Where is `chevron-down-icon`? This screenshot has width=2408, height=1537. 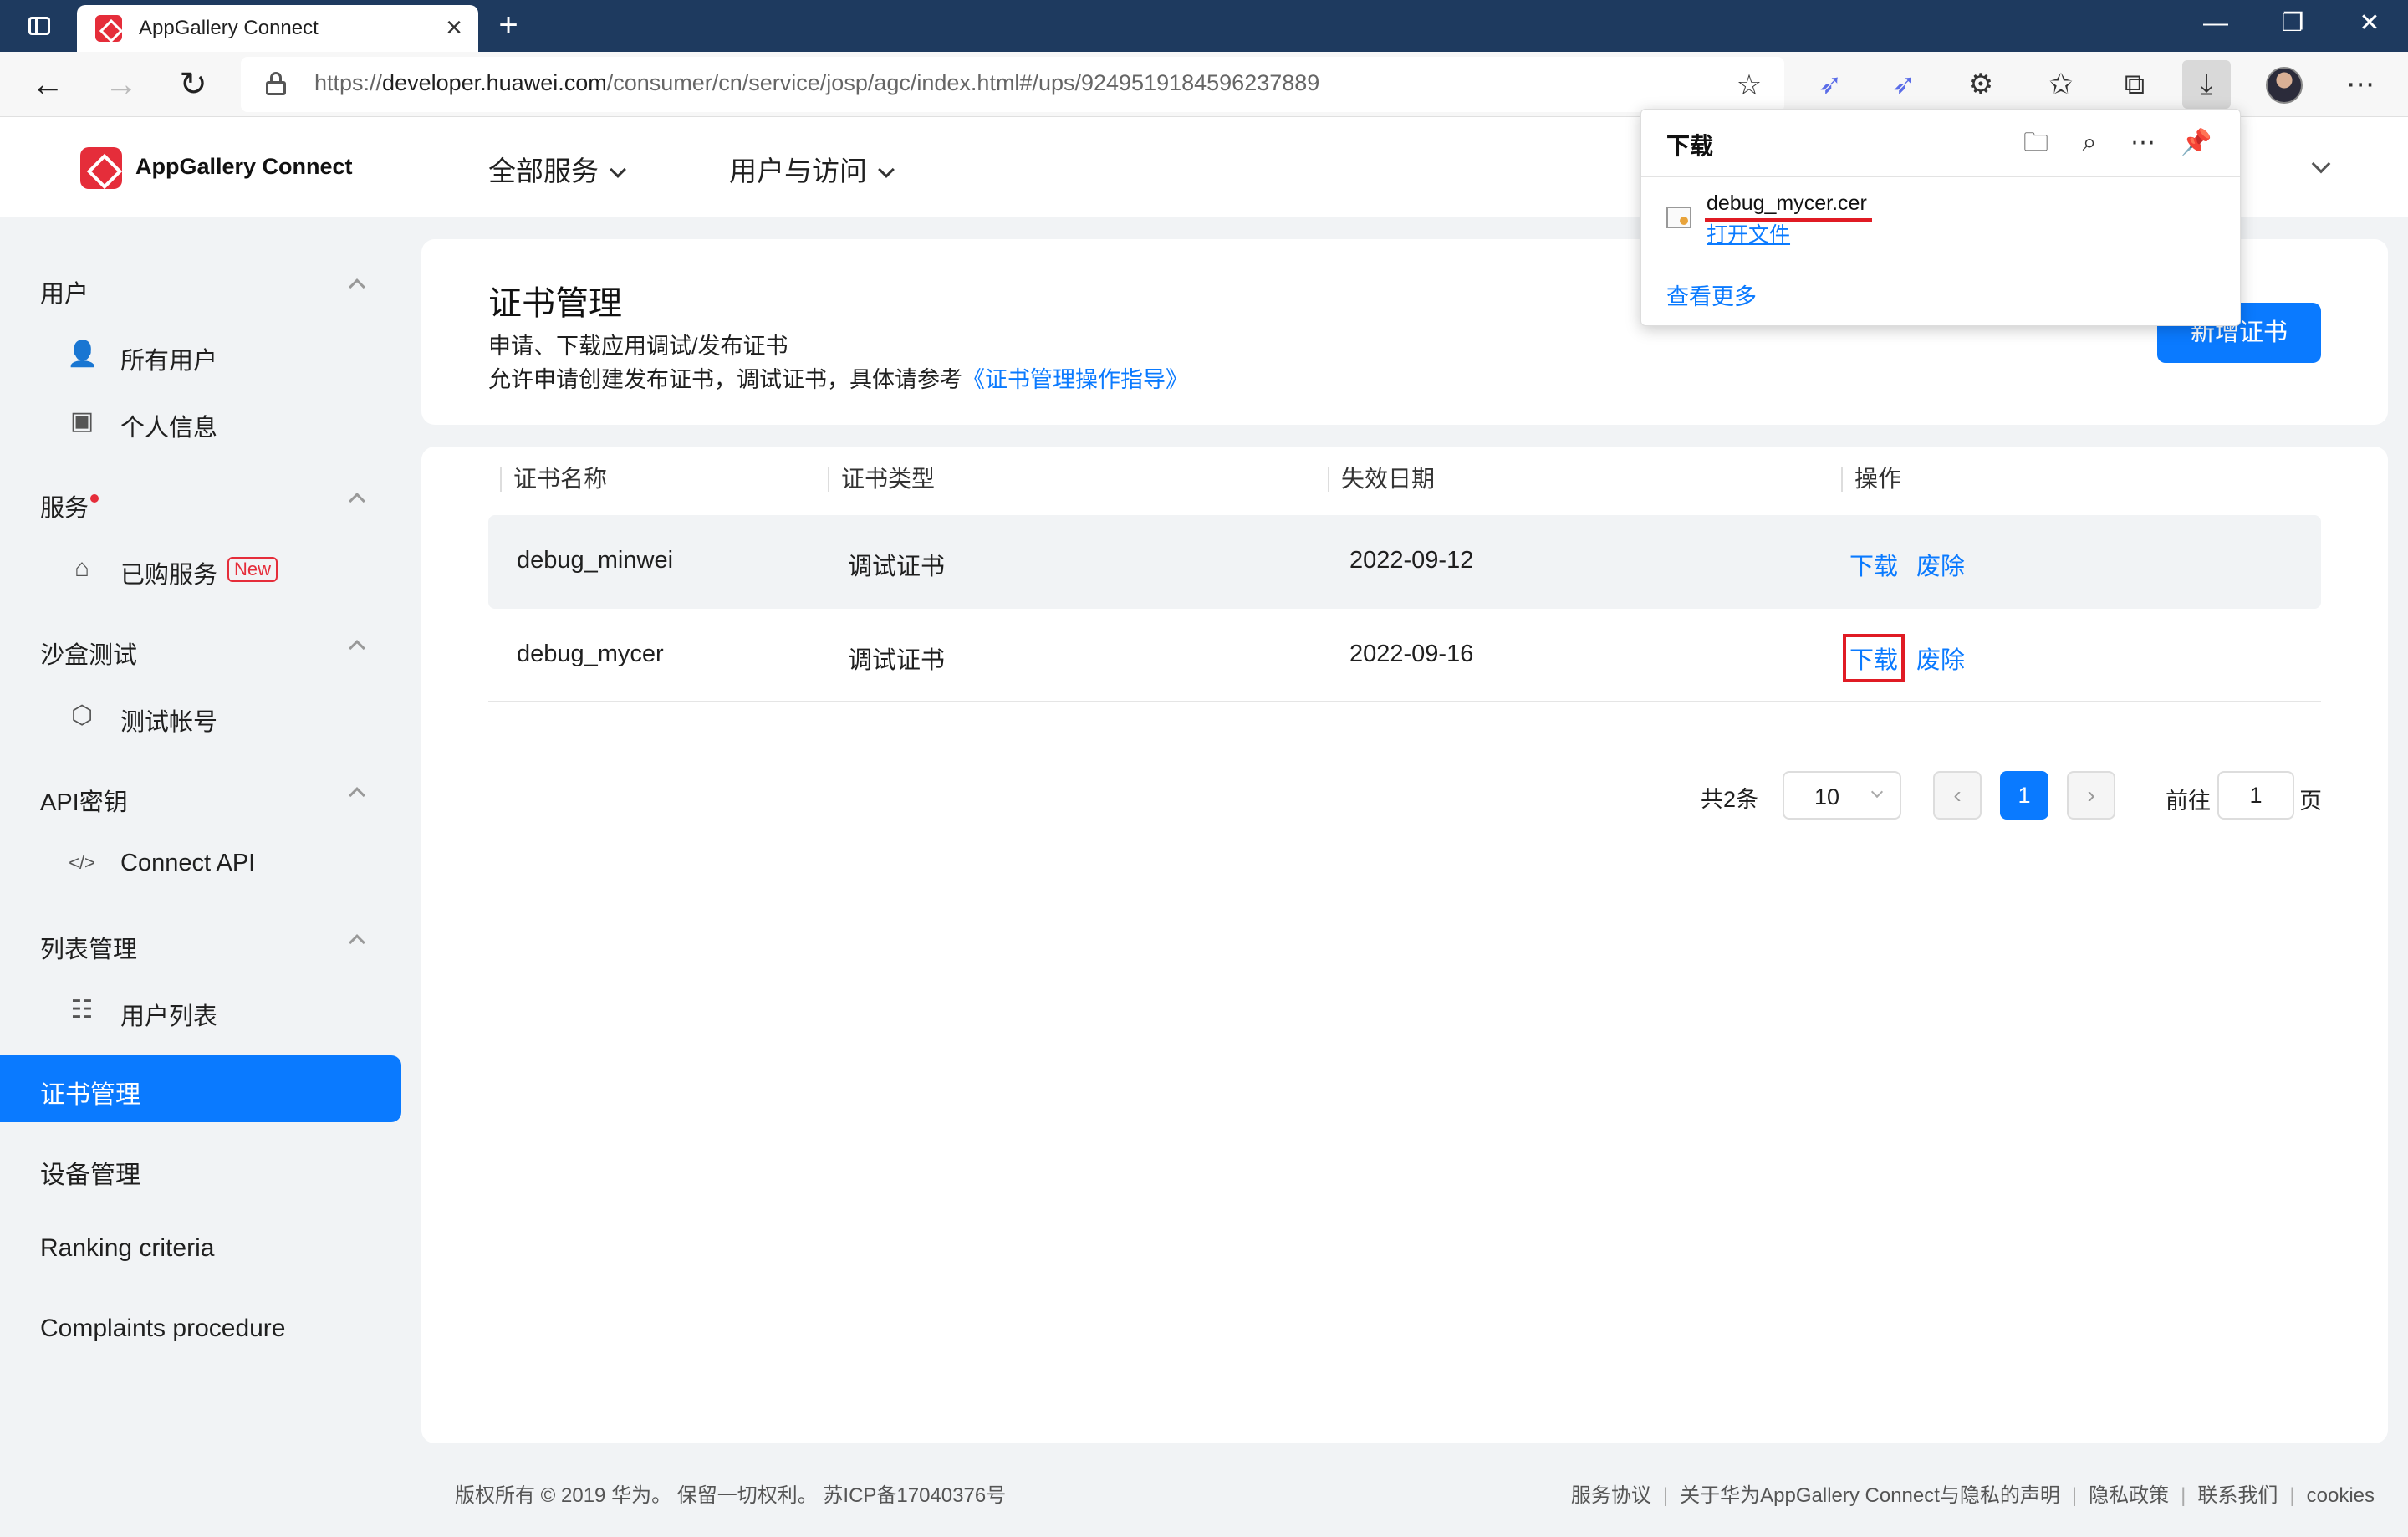 chevron-down-icon is located at coordinates (887, 169).